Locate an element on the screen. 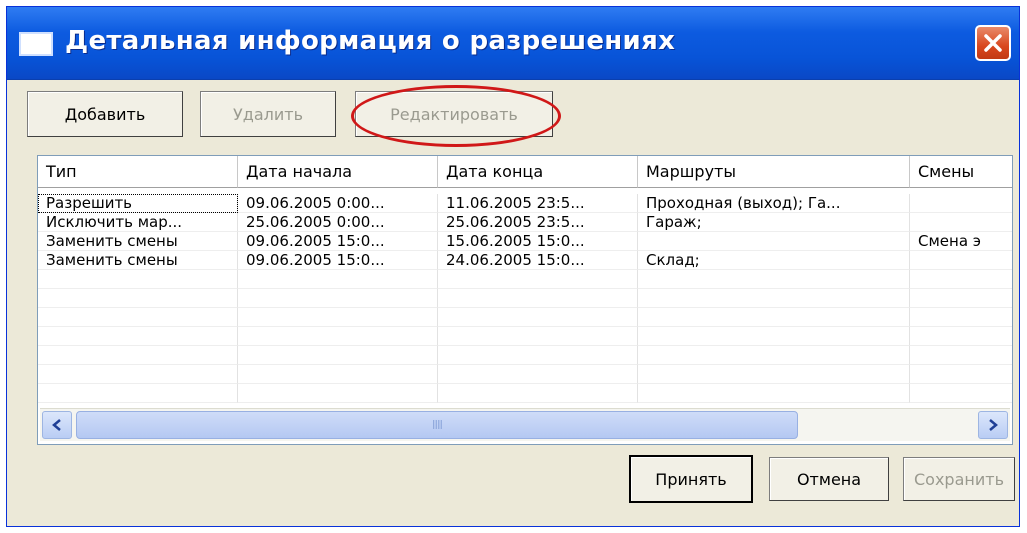 Image resolution: width=1027 pixels, height=533 pixels. horizontal-scrollbar: IIII is located at coordinates (525, 424).